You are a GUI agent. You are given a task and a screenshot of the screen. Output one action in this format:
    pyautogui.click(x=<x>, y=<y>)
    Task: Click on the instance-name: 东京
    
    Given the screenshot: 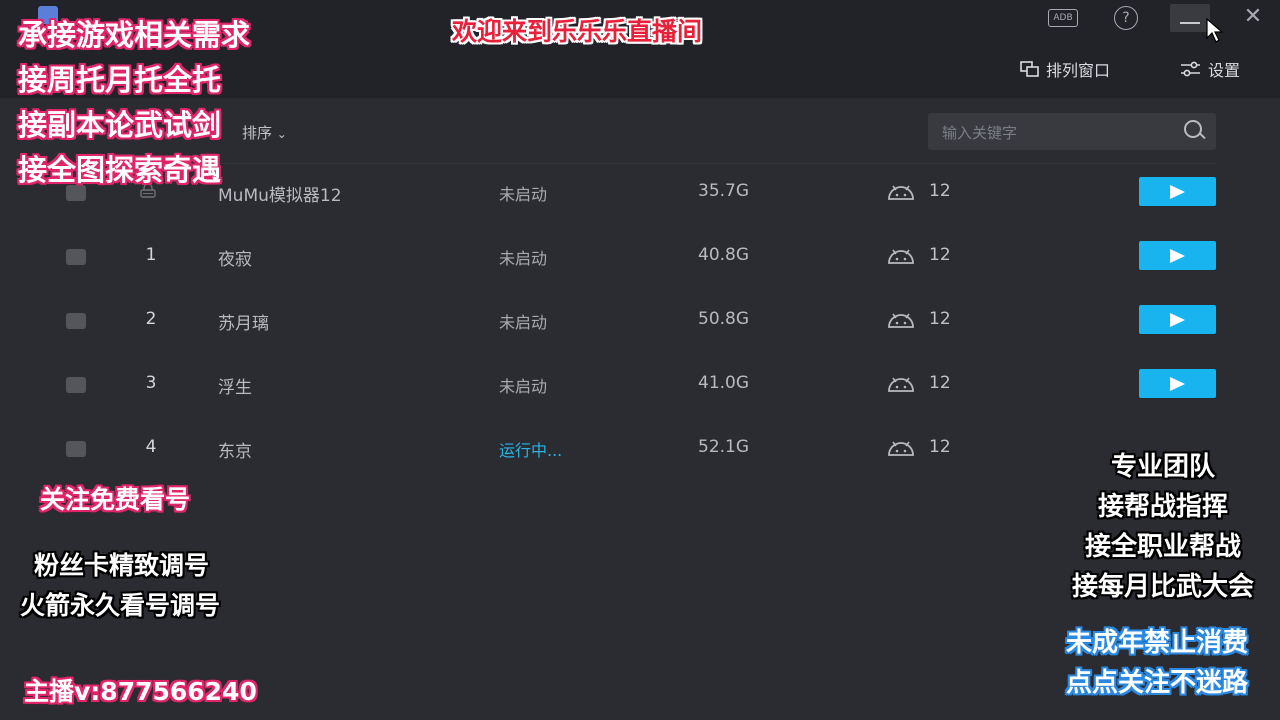 What is the action you would take?
    pyautogui.click(x=235, y=452)
    